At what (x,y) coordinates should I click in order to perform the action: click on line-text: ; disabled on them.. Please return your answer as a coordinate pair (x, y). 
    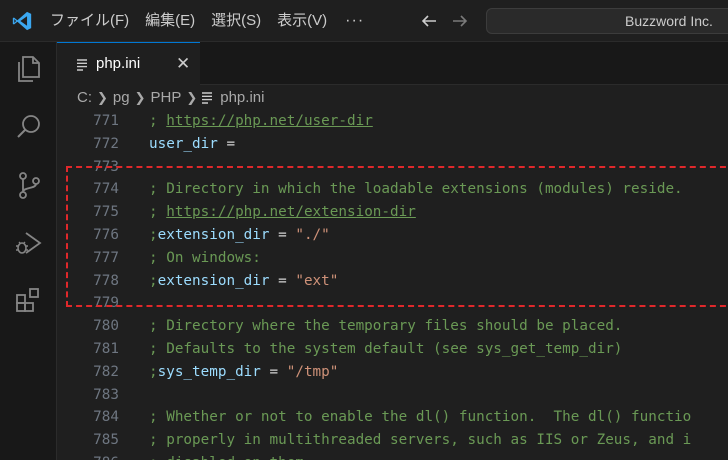
    Looking at the image, I should click on (231, 456).